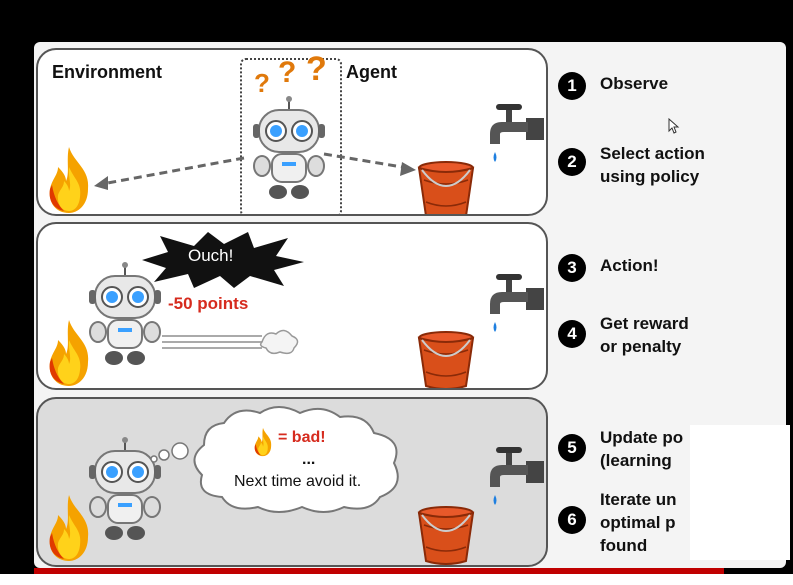  I want to click on step-6: 6 Iterate un optimal p found, so click(617, 522).